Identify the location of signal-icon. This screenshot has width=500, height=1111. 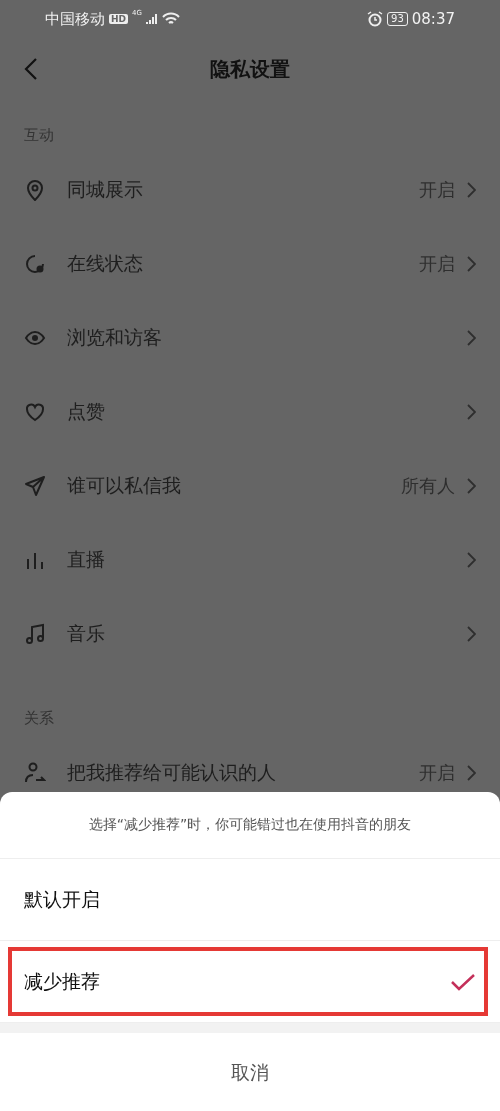
(151, 19).